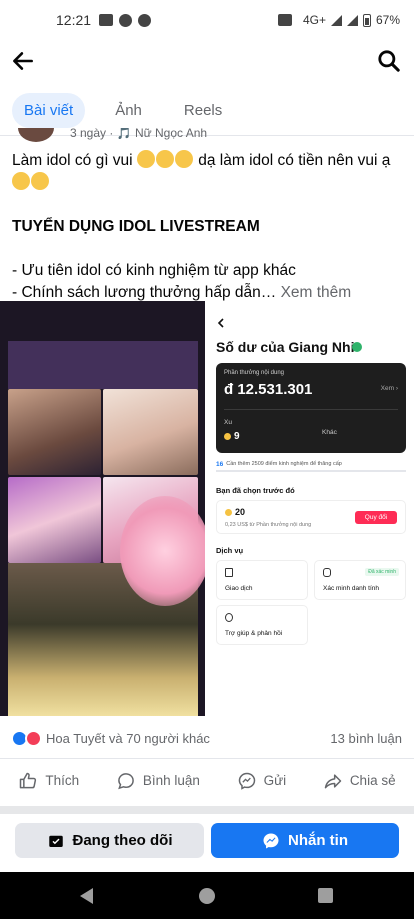 The height and width of the screenshot is (919, 414). What do you see at coordinates (261, 781) in the screenshot?
I see `send-button: Gửi` at bounding box center [261, 781].